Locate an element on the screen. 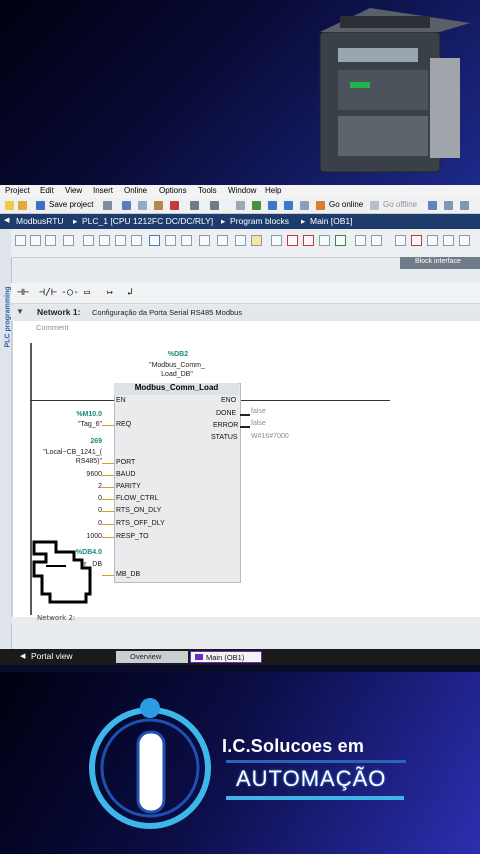 This screenshot has height=854, width=480. modify-icon is located at coordinates (324, 240).